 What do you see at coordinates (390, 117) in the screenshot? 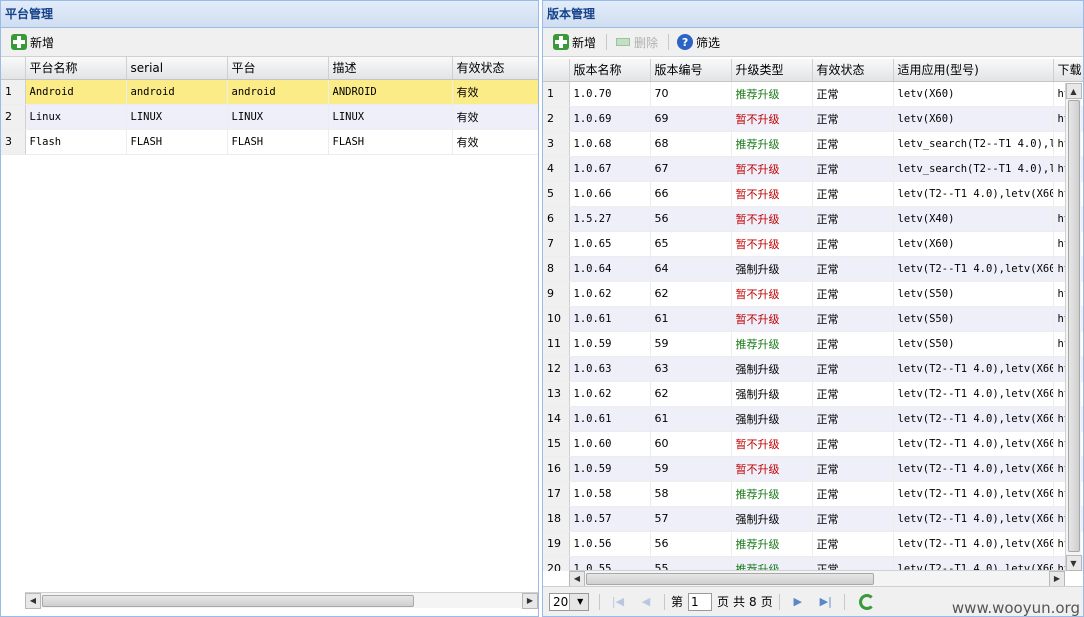
I see `description-cell: LINUX` at bounding box center [390, 117].